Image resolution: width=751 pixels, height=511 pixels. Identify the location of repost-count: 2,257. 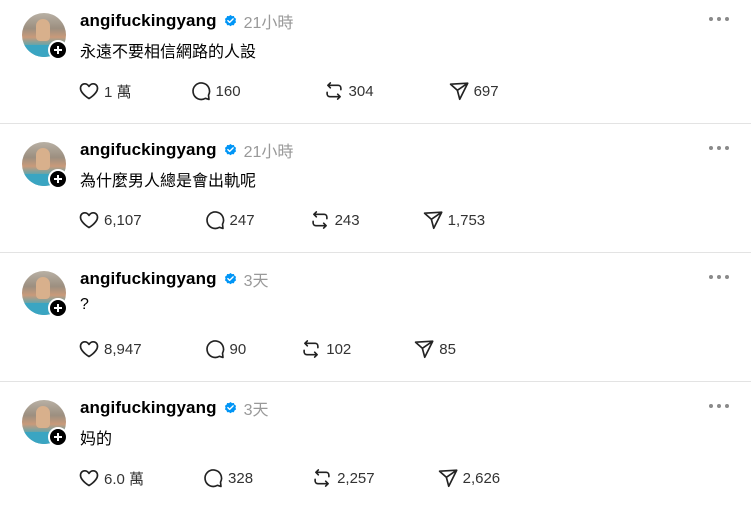
(356, 478).